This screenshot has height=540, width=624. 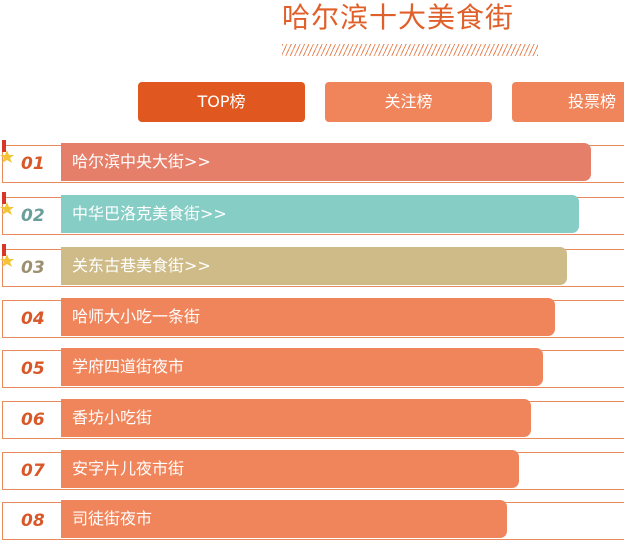 I want to click on item-link: 安字片儿夜市街, so click(x=290, y=469).